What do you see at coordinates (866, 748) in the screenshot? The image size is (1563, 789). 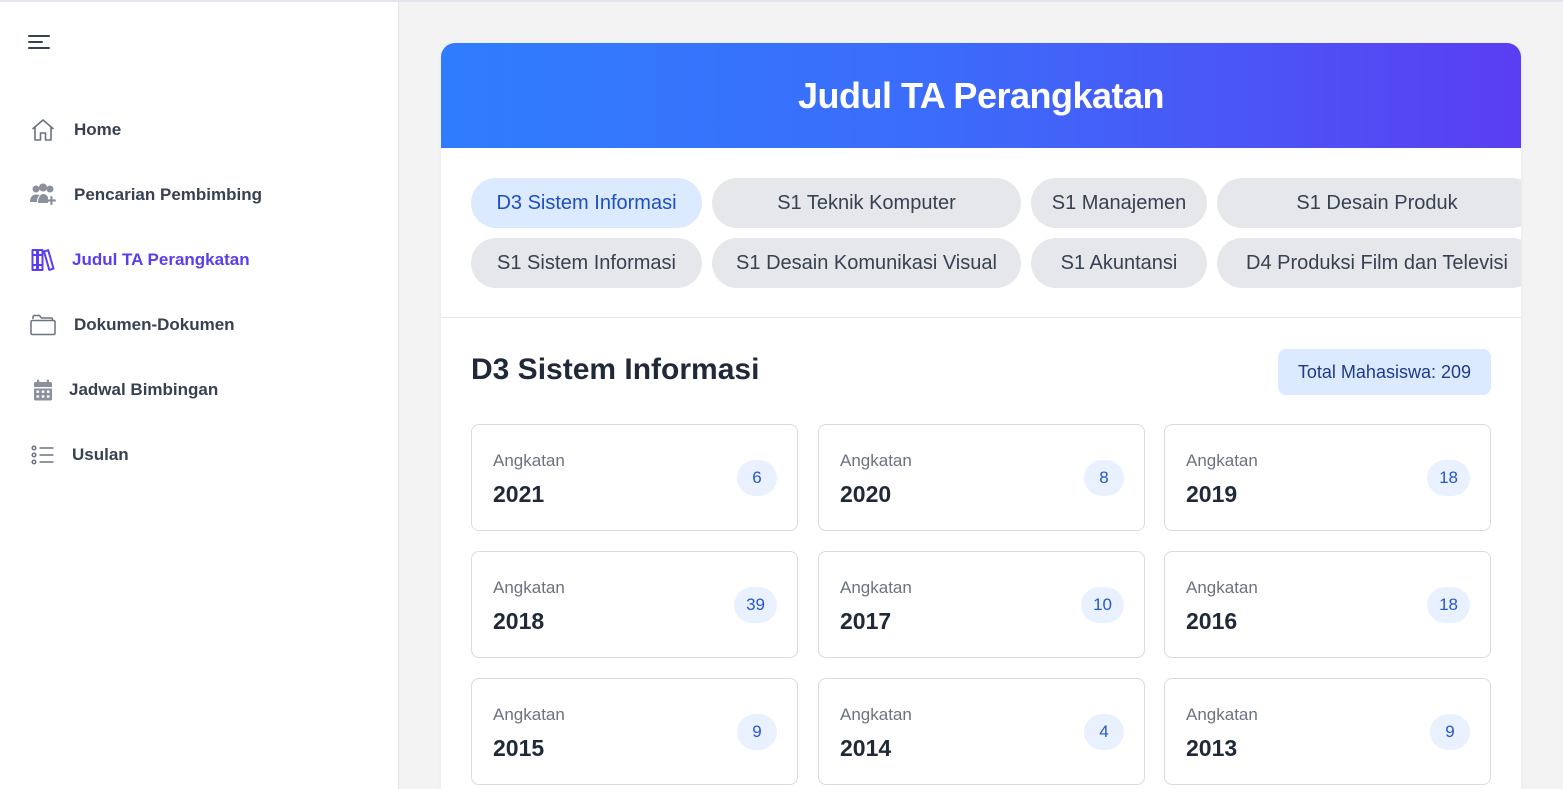 I see `year-value: 2014` at bounding box center [866, 748].